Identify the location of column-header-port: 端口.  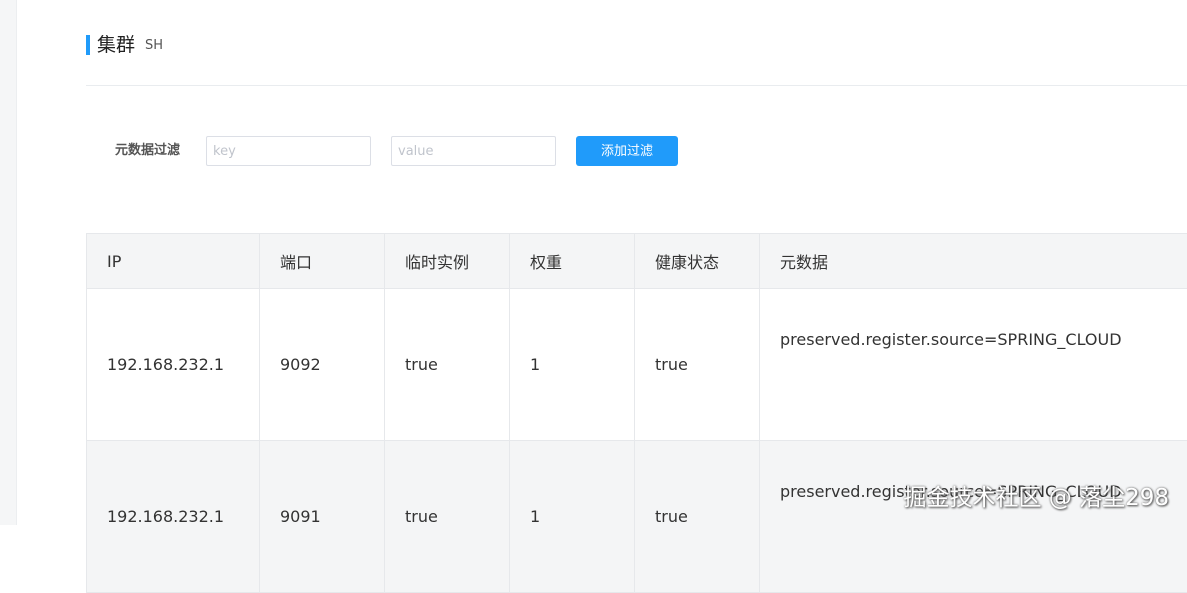
(322, 261).